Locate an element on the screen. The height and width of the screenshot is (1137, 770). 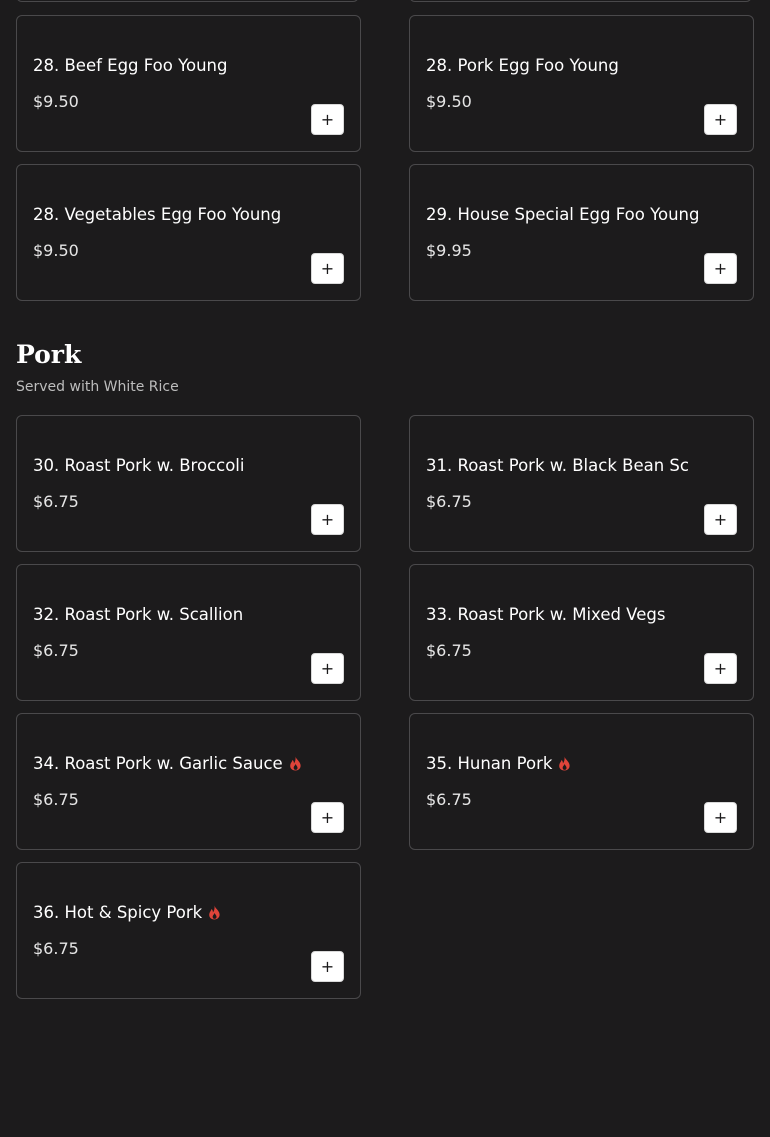
item-name: 36. Hot & Spicy Pork is located at coordinates (127, 912).